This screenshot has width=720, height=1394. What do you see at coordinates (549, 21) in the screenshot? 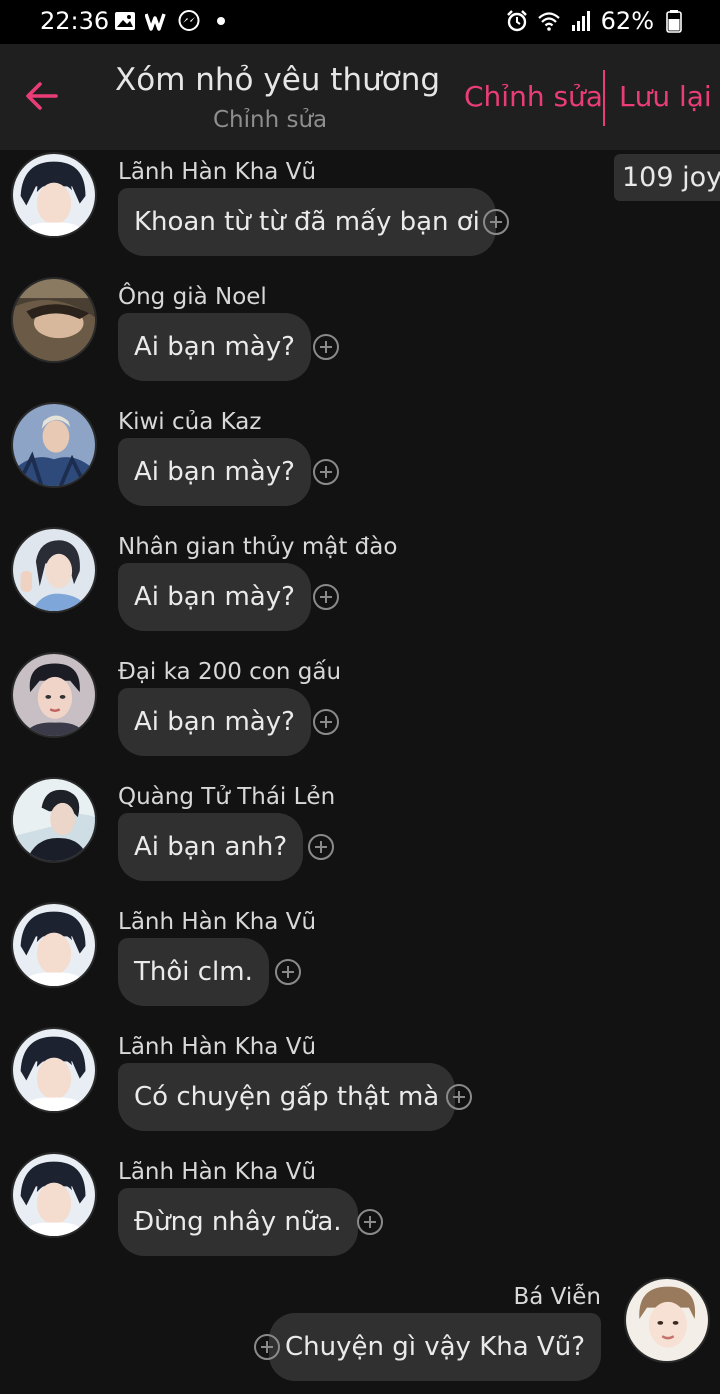
I see `wifi-icon` at bounding box center [549, 21].